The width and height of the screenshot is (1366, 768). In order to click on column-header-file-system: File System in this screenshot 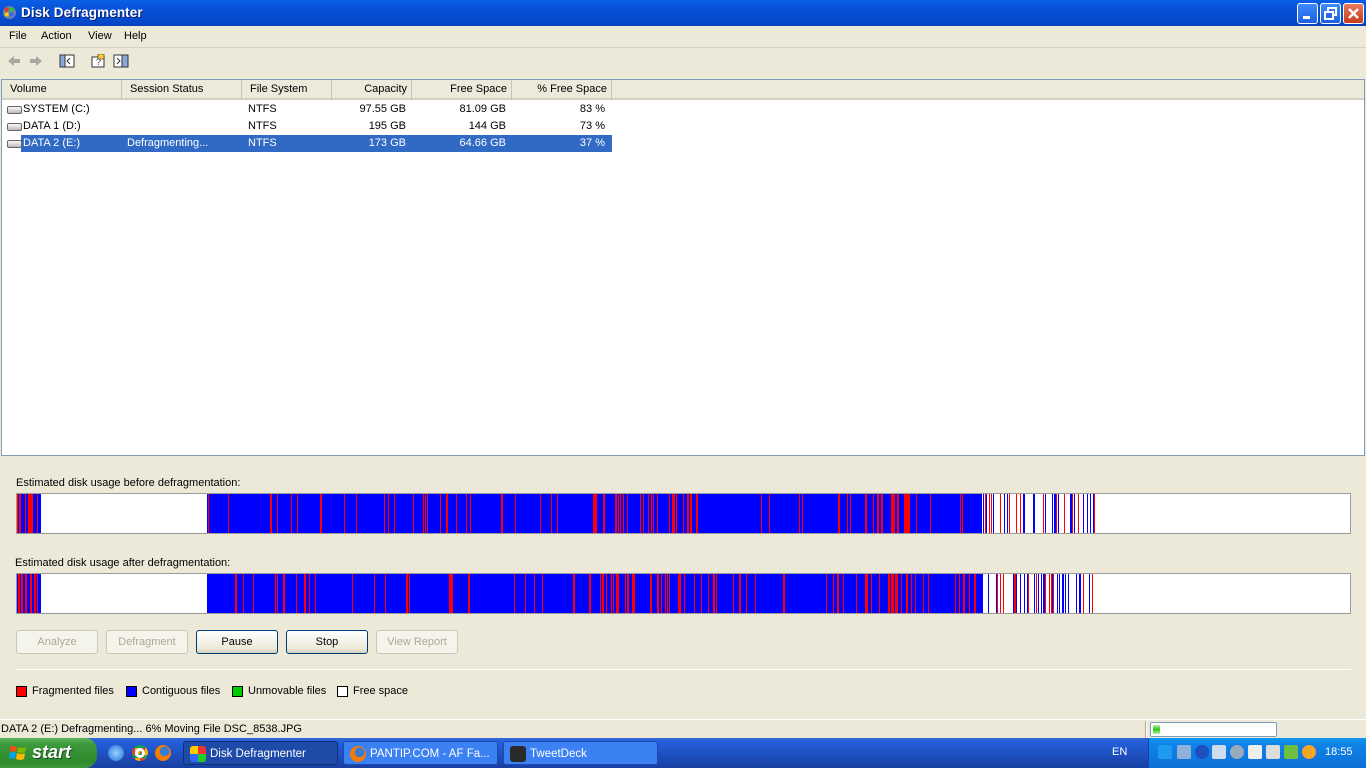, I will do `click(287, 90)`.